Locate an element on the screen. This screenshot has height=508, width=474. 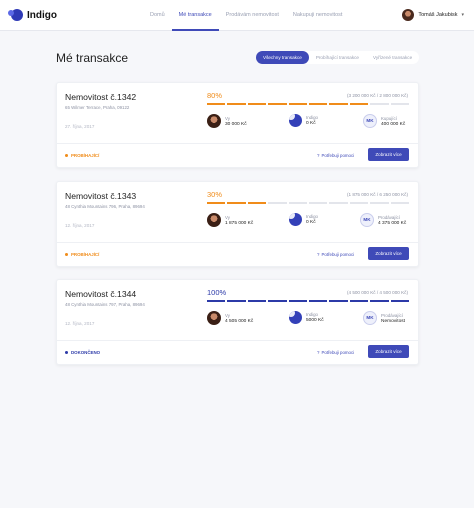
party-counterparty: MK Prodávající 4 375 000 Kč is located at coordinates (383, 220).